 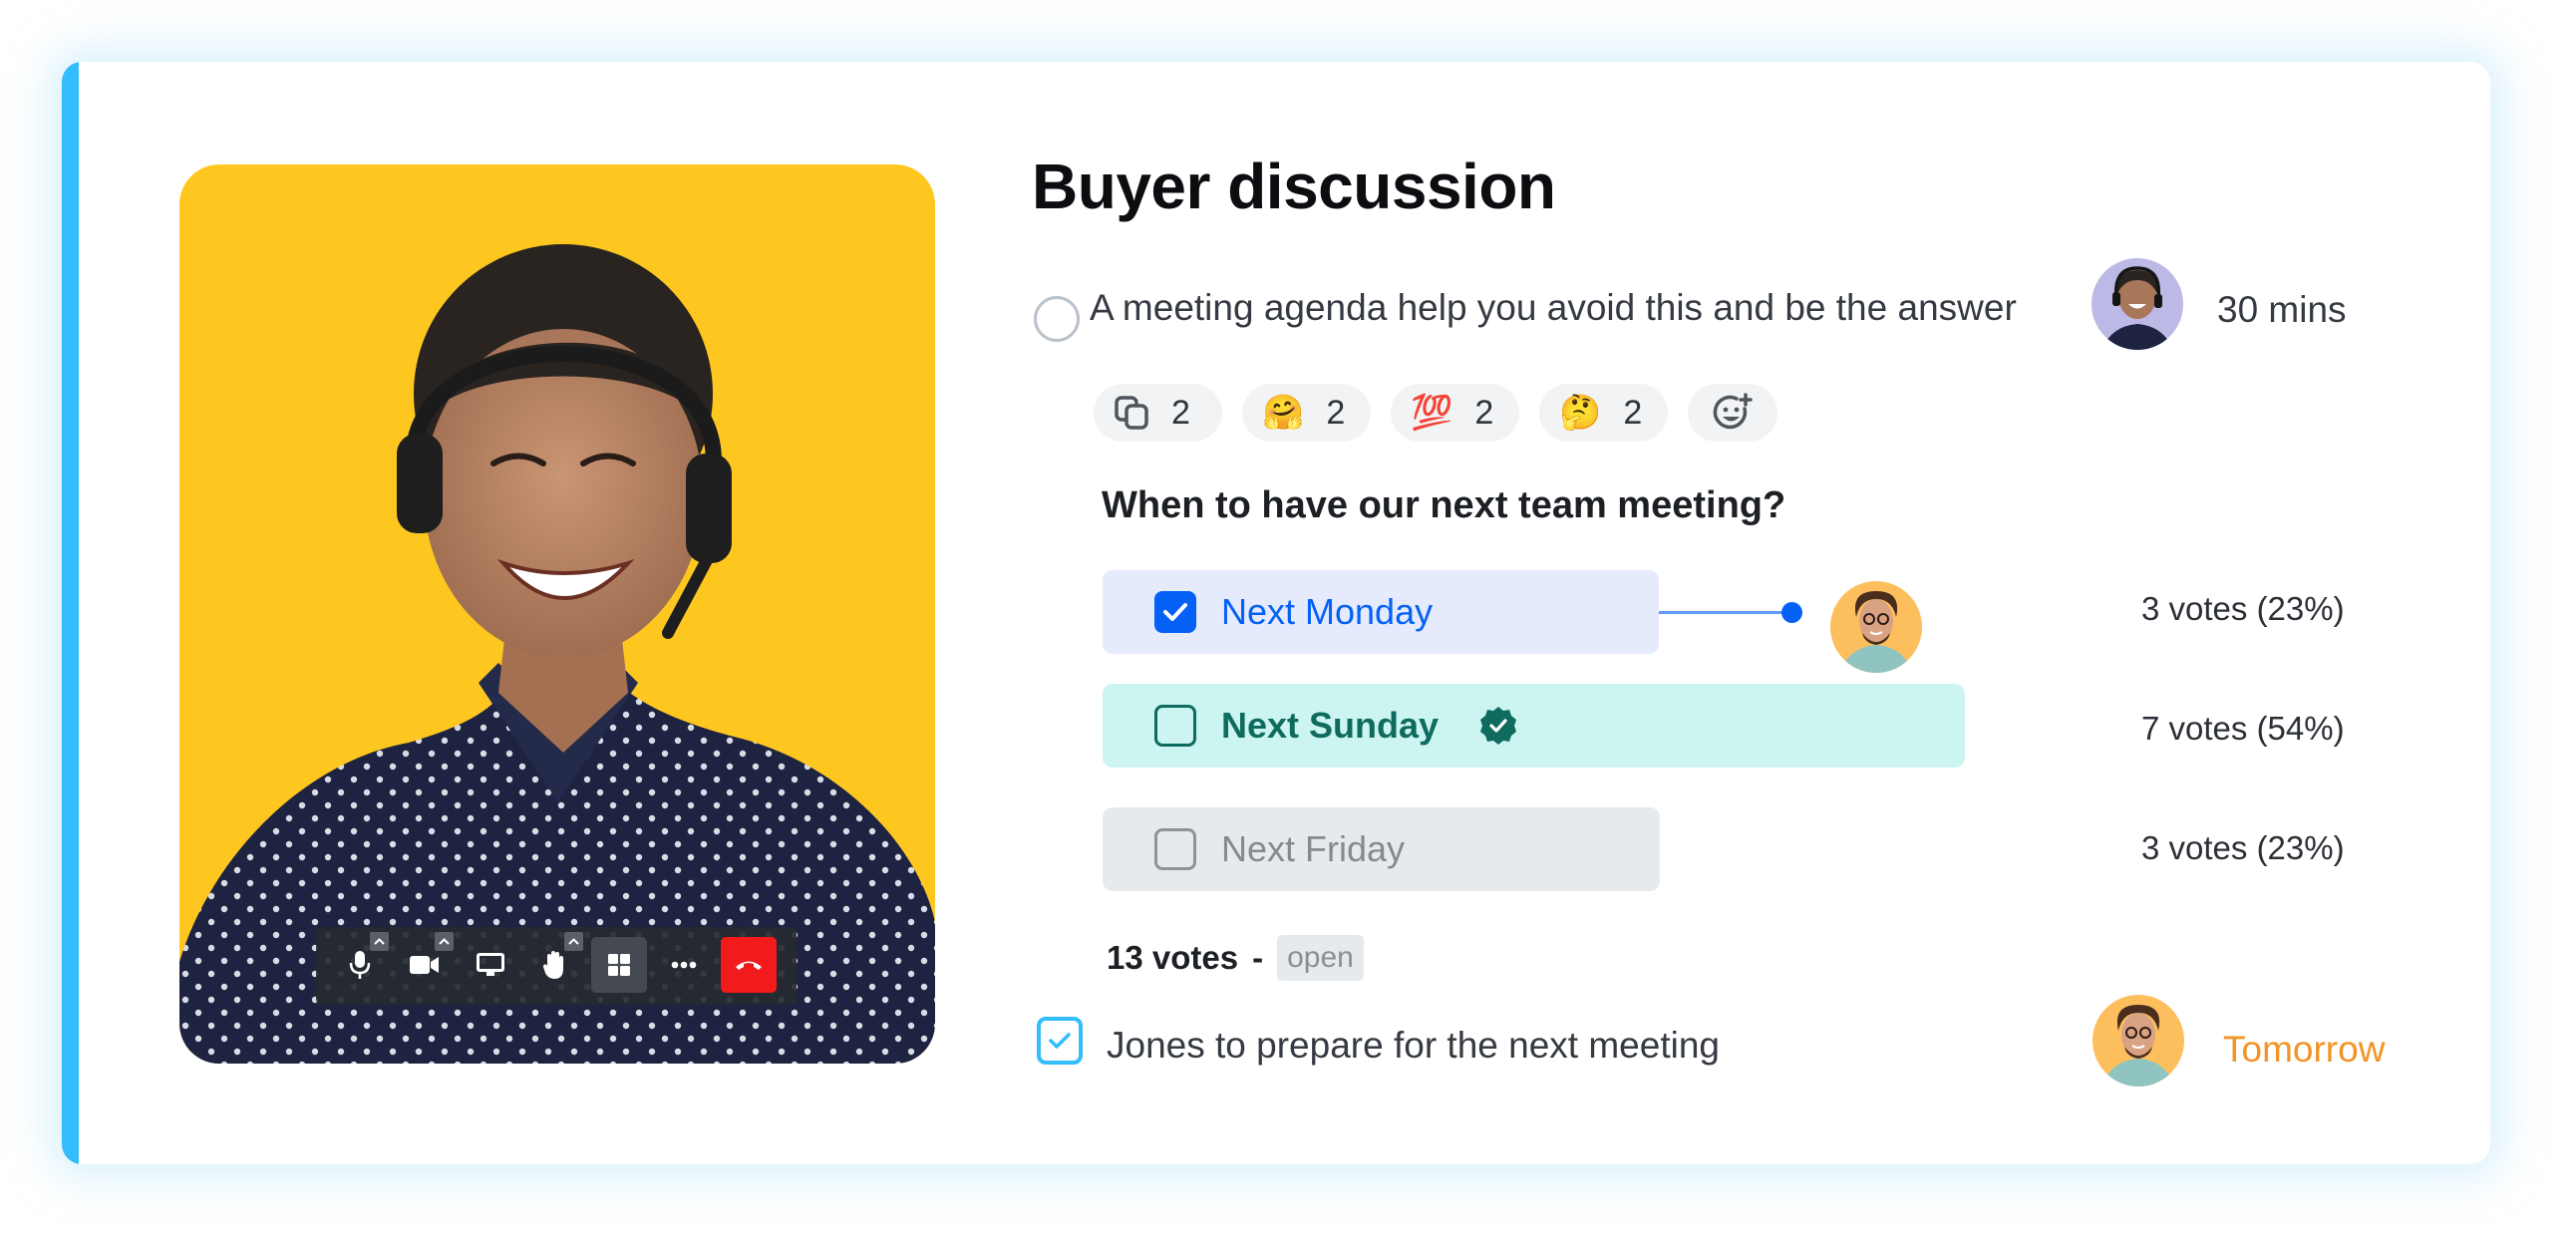 I want to click on poll-option-label: Next Friday, so click(x=1313, y=848).